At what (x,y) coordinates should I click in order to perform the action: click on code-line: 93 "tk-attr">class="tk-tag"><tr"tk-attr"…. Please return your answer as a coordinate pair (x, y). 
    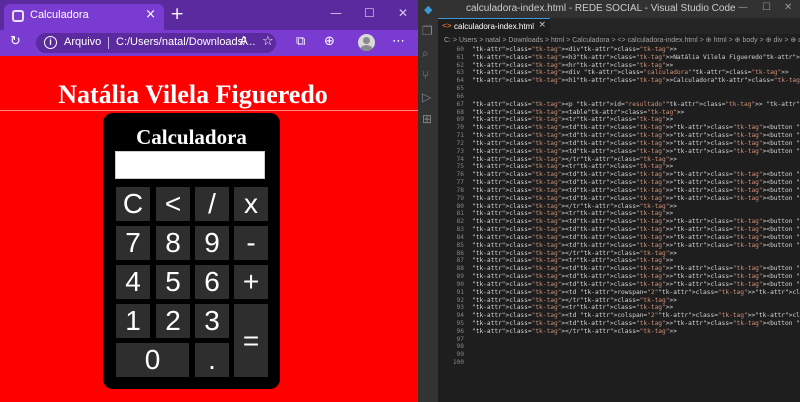
    Looking at the image, I should click on (619, 308).